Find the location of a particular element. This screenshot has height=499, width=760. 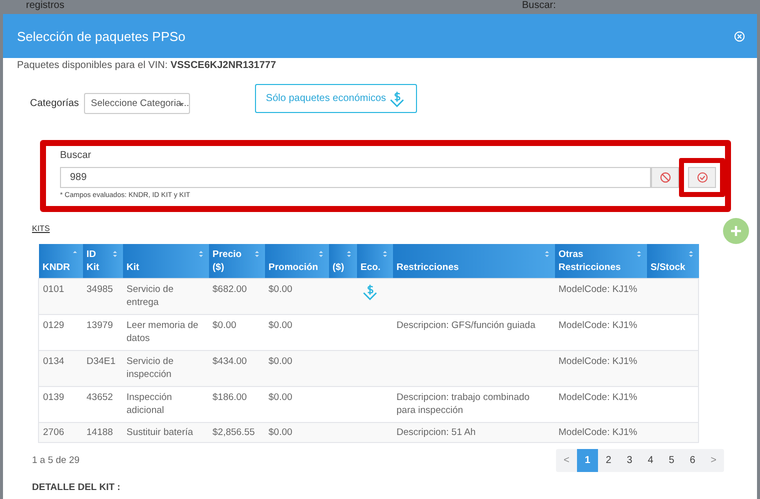

search-field: 989 is located at coordinates (355, 177).